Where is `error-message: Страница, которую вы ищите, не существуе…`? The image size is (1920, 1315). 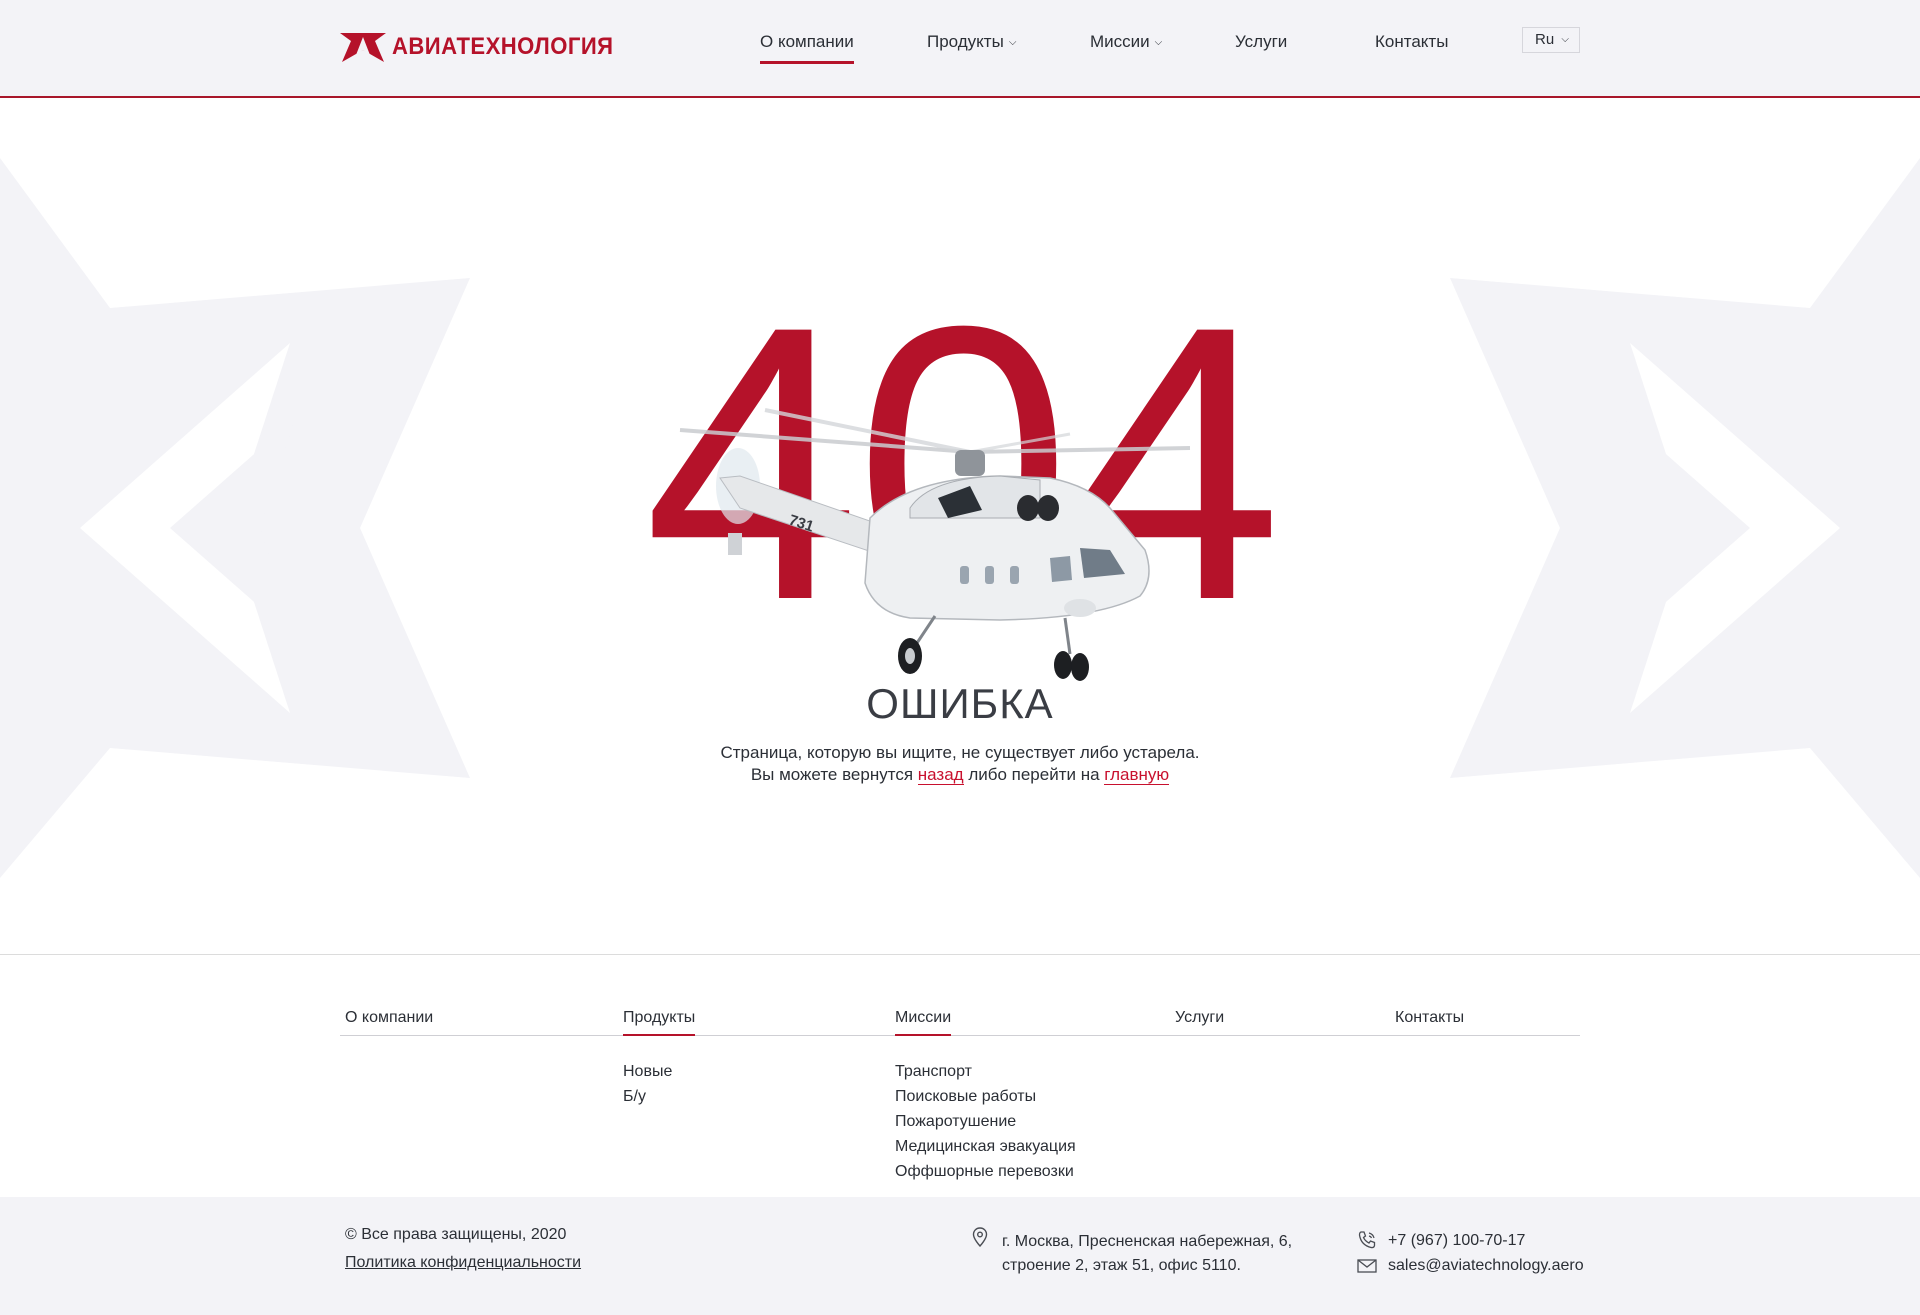
error-message: Страница, которую вы ищите, не существуе… is located at coordinates (960, 764).